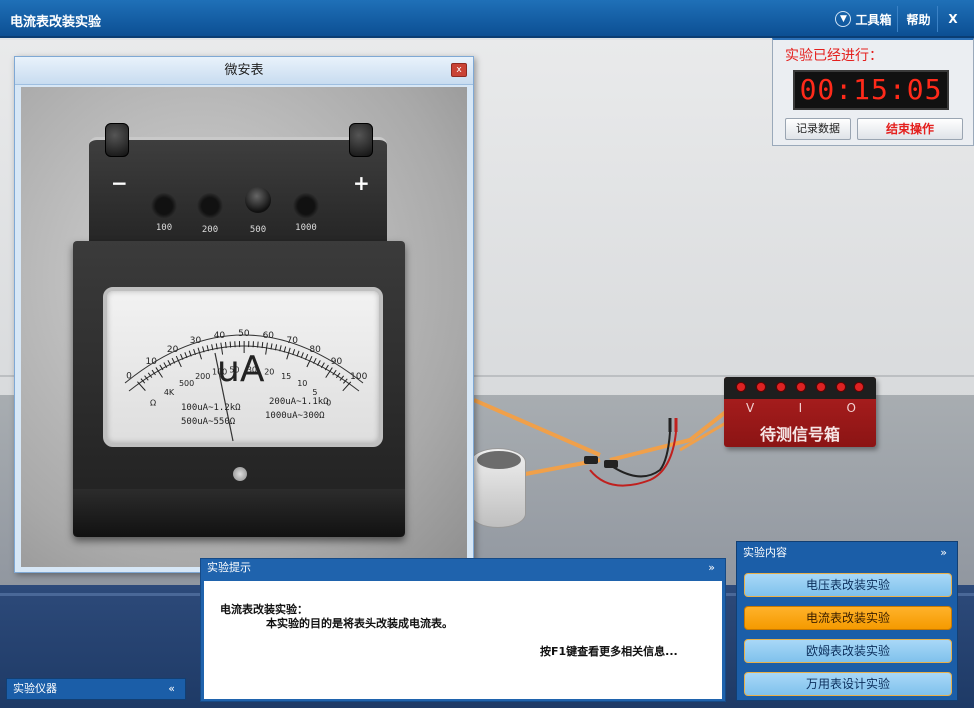 This screenshot has width=974, height=708. What do you see at coordinates (765, 552) in the screenshot?
I see `experiment-content-title: 实验内容` at bounding box center [765, 552].